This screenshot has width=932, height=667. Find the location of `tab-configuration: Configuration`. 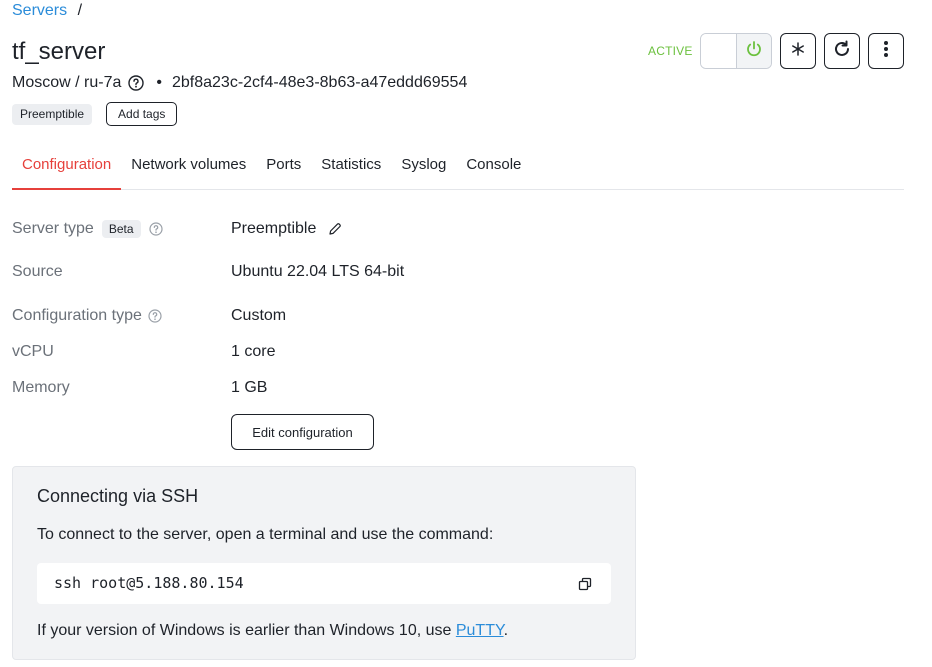

tab-configuration: Configuration is located at coordinates (67, 169).